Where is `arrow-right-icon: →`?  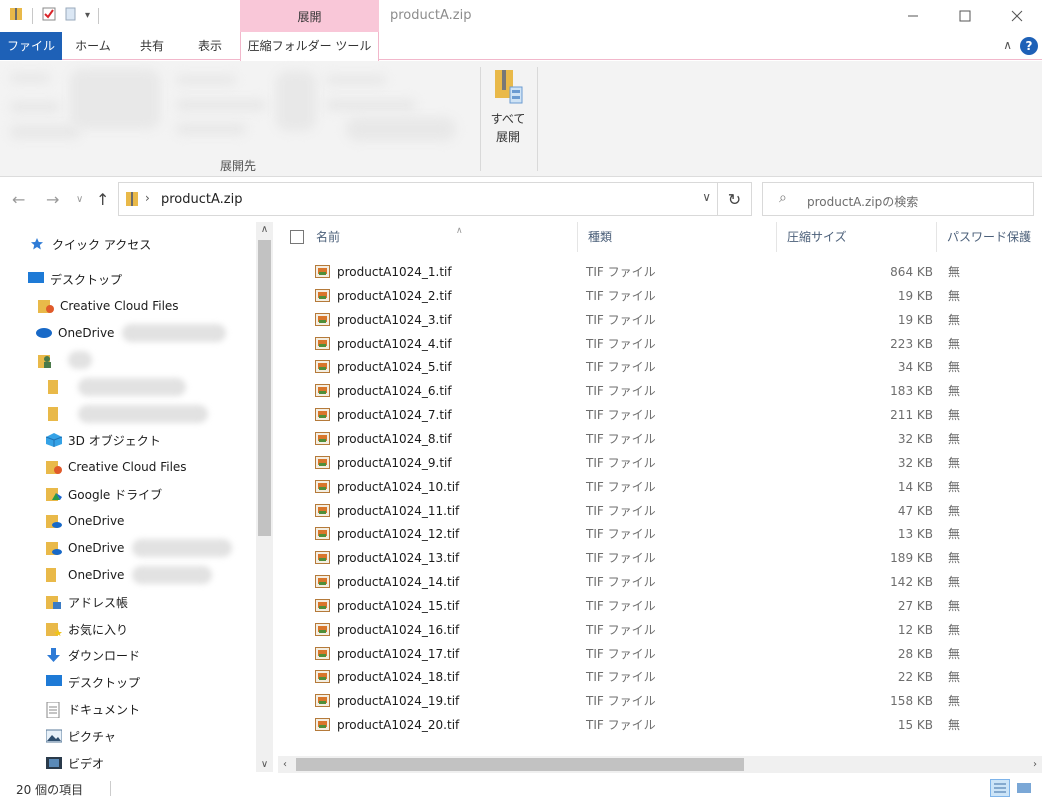
arrow-right-icon: → is located at coordinates (53, 199).